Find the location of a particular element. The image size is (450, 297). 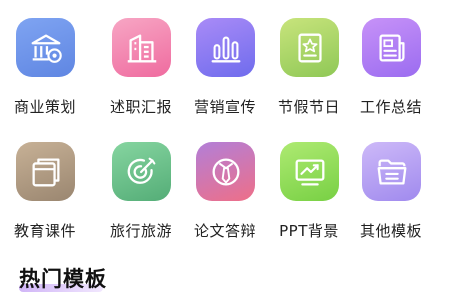

category-item-marketing: 营销宣传 is located at coordinates (225, 73).